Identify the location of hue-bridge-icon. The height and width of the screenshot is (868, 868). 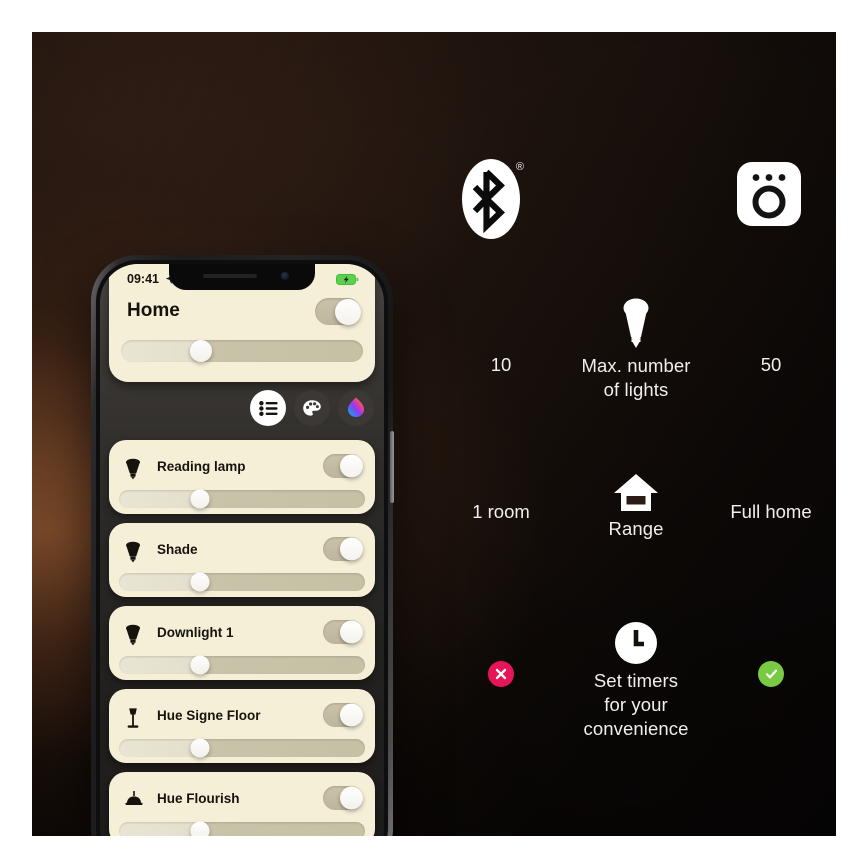
(769, 194).